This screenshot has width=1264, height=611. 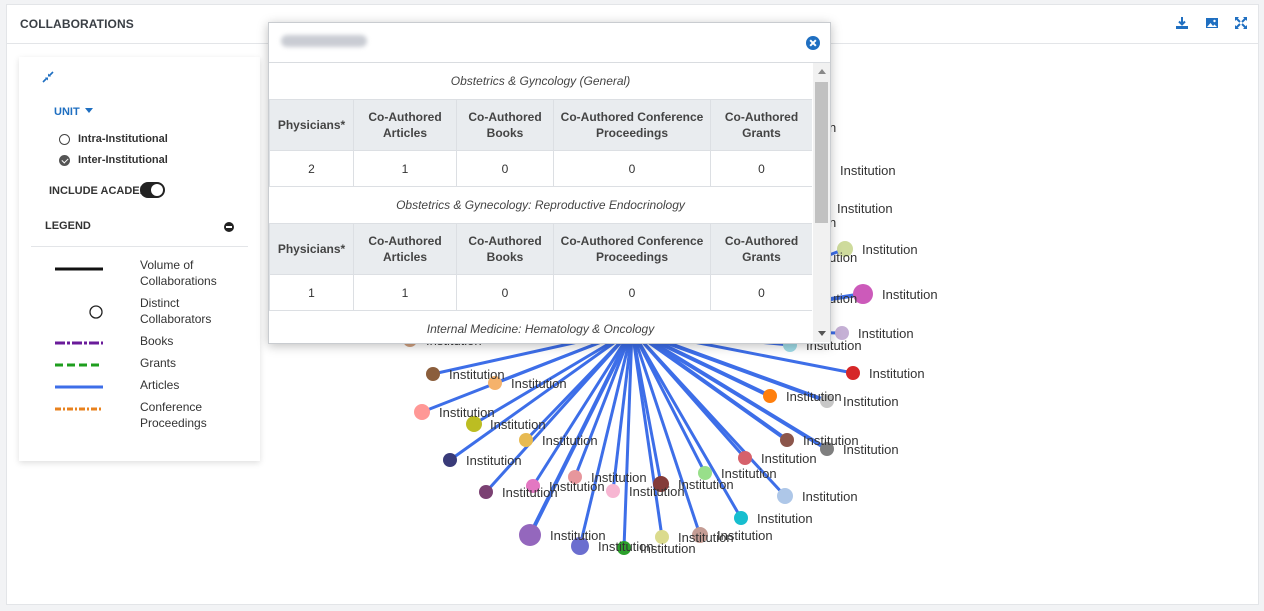 What do you see at coordinates (48, 77) in the screenshot?
I see `collapse-icon` at bounding box center [48, 77].